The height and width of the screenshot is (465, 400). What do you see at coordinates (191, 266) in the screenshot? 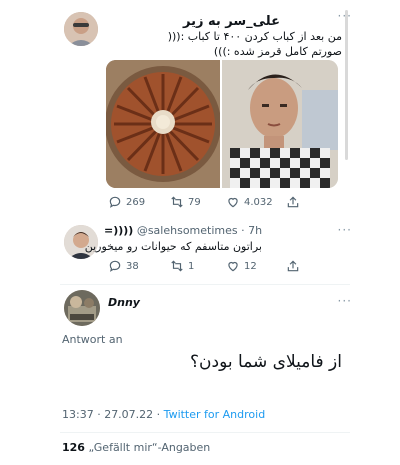
I see `tweet2-retweet-count: 1` at bounding box center [191, 266].